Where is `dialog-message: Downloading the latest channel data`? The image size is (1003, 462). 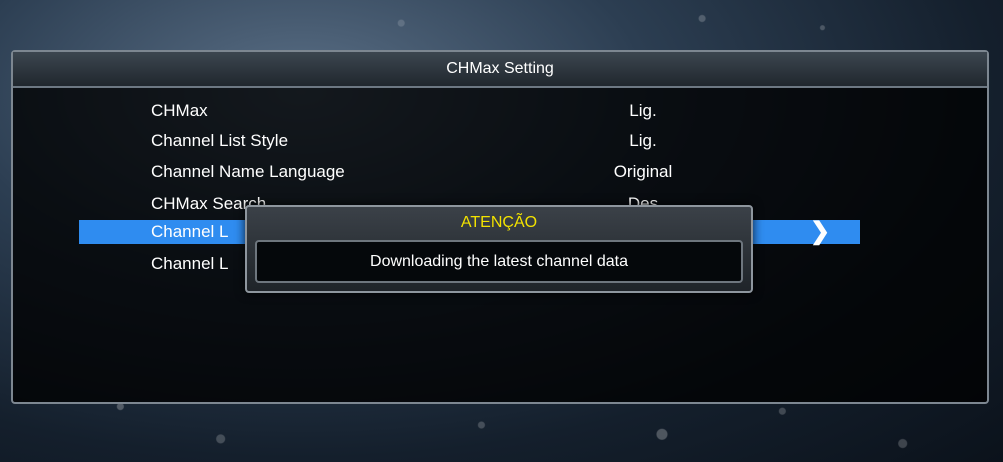 dialog-message: Downloading the latest channel data is located at coordinates (499, 261).